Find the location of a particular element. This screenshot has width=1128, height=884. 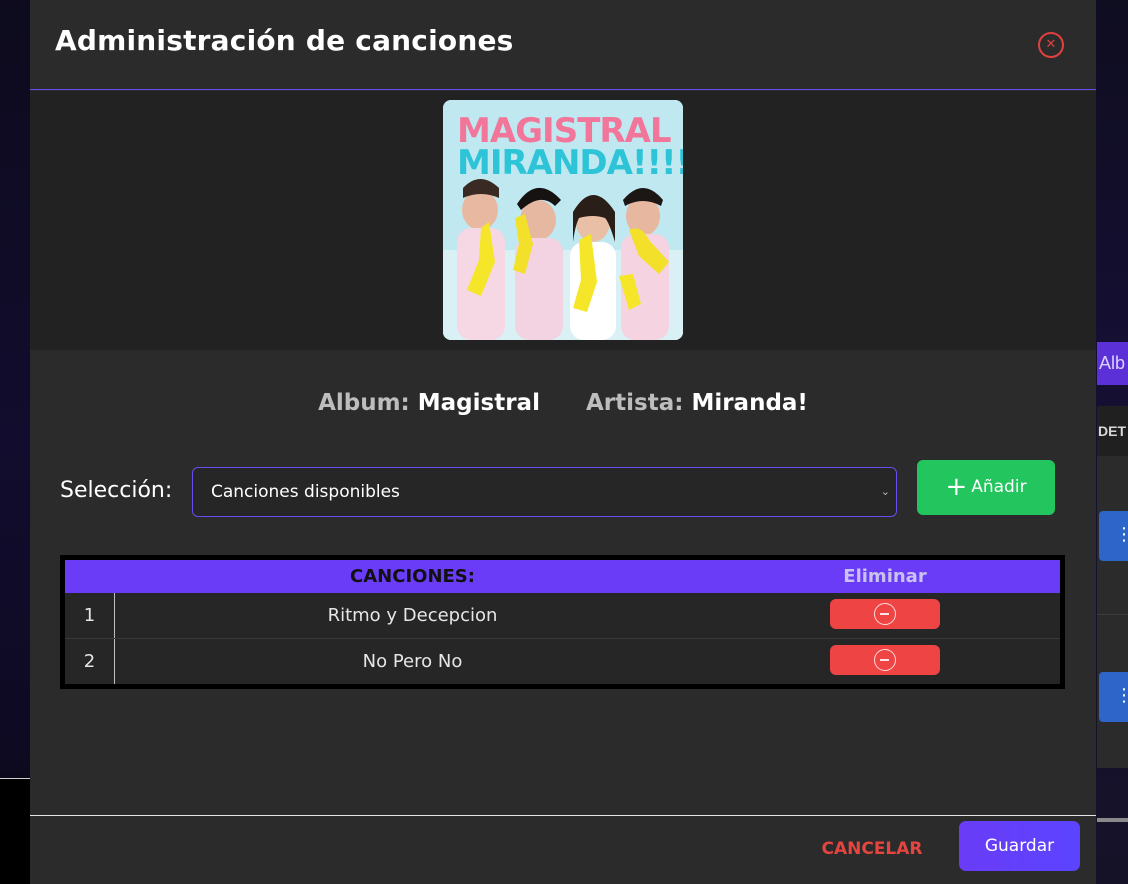

modal-header: Administración de canciones ✕ is located at coordinates (563, 45).